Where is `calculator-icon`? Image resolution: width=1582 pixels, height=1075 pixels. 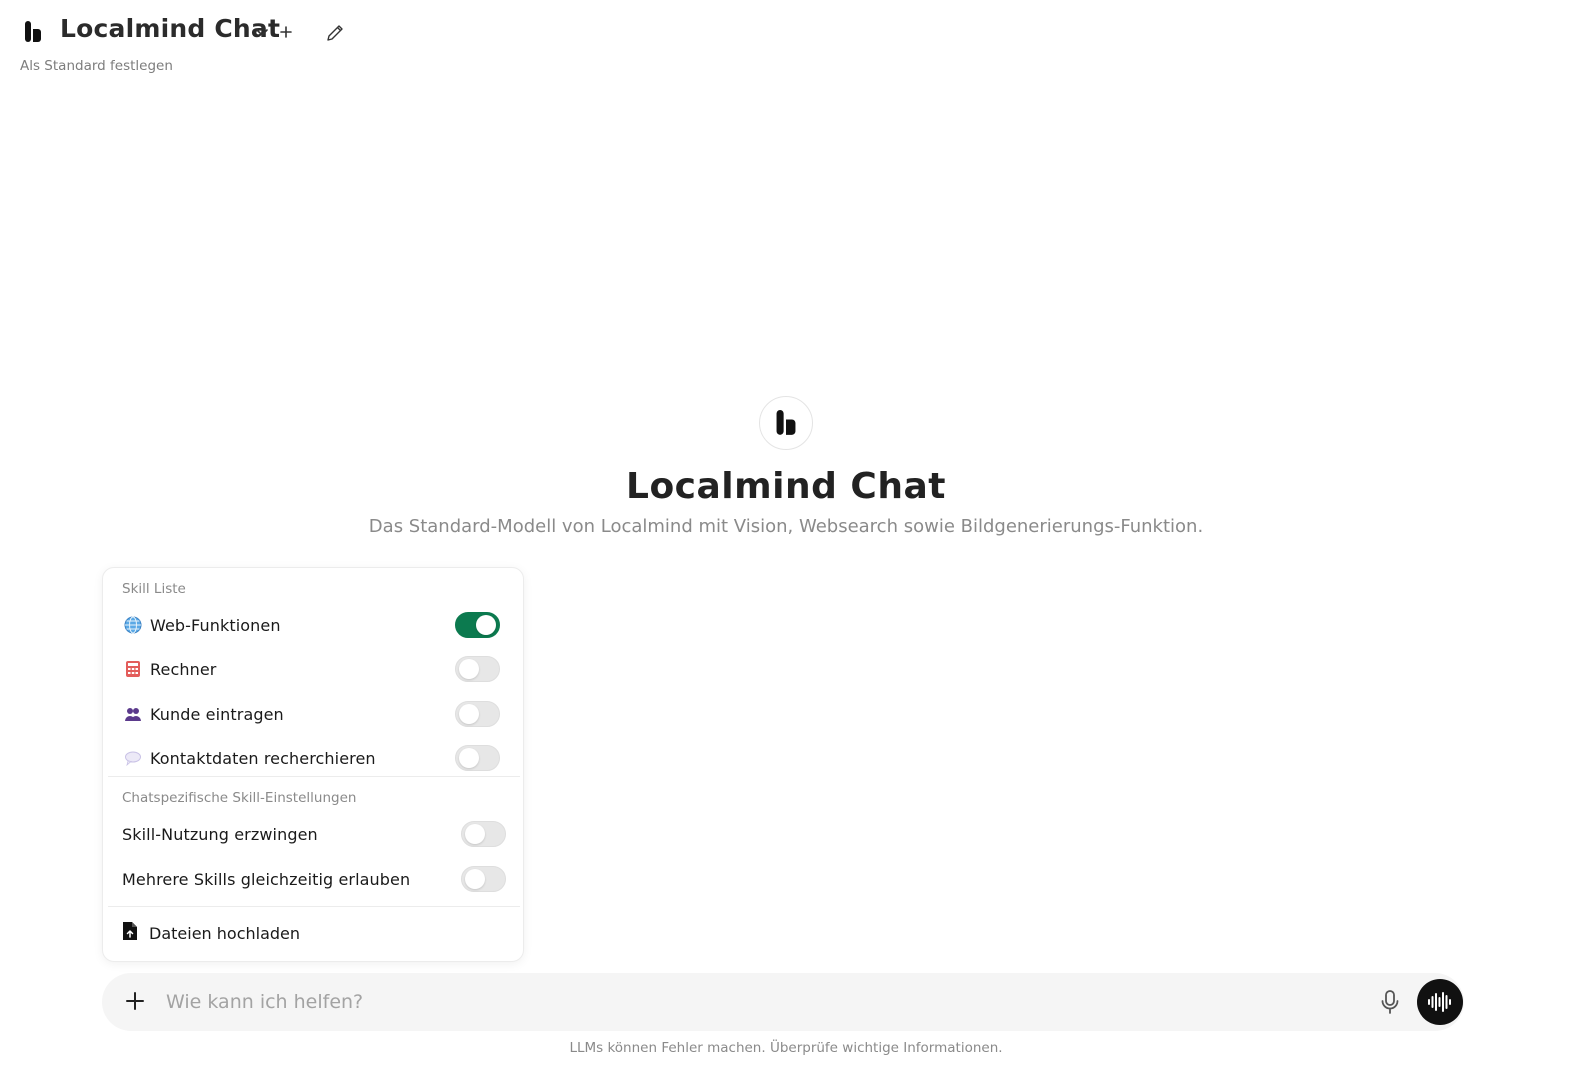
calculator-icon is located at coordinates (133, 669).